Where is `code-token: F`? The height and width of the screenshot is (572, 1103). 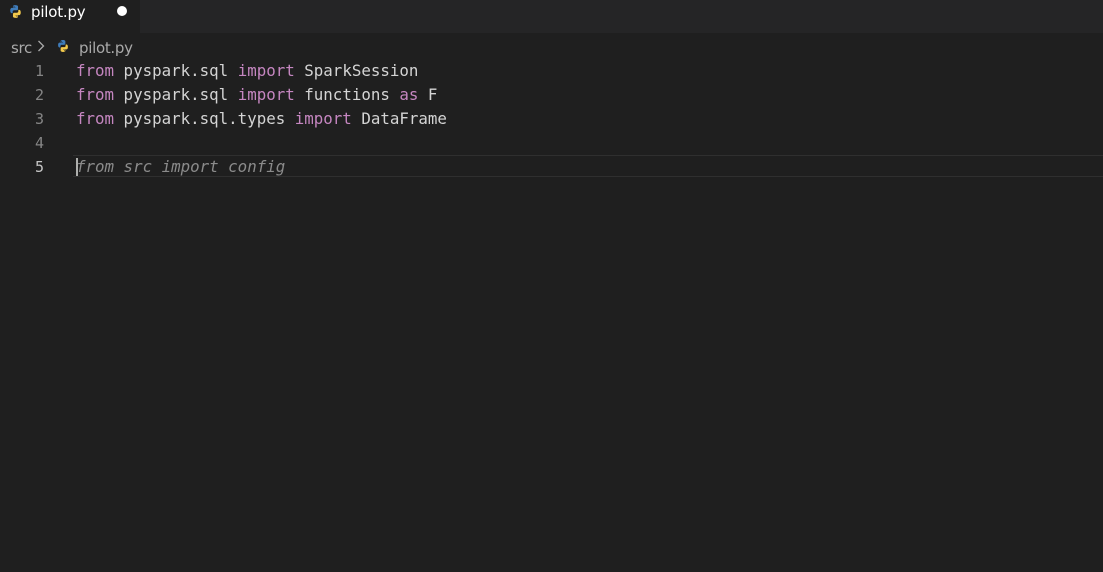
code-token: F is located at coordinates (428, 94).